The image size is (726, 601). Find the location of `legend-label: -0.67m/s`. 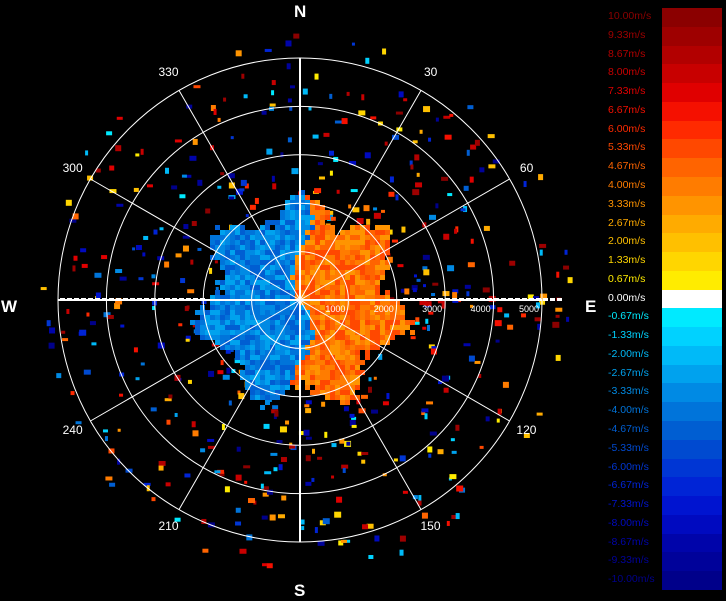

legend-label: -0.67m/s is located at coordinates (628, 316).